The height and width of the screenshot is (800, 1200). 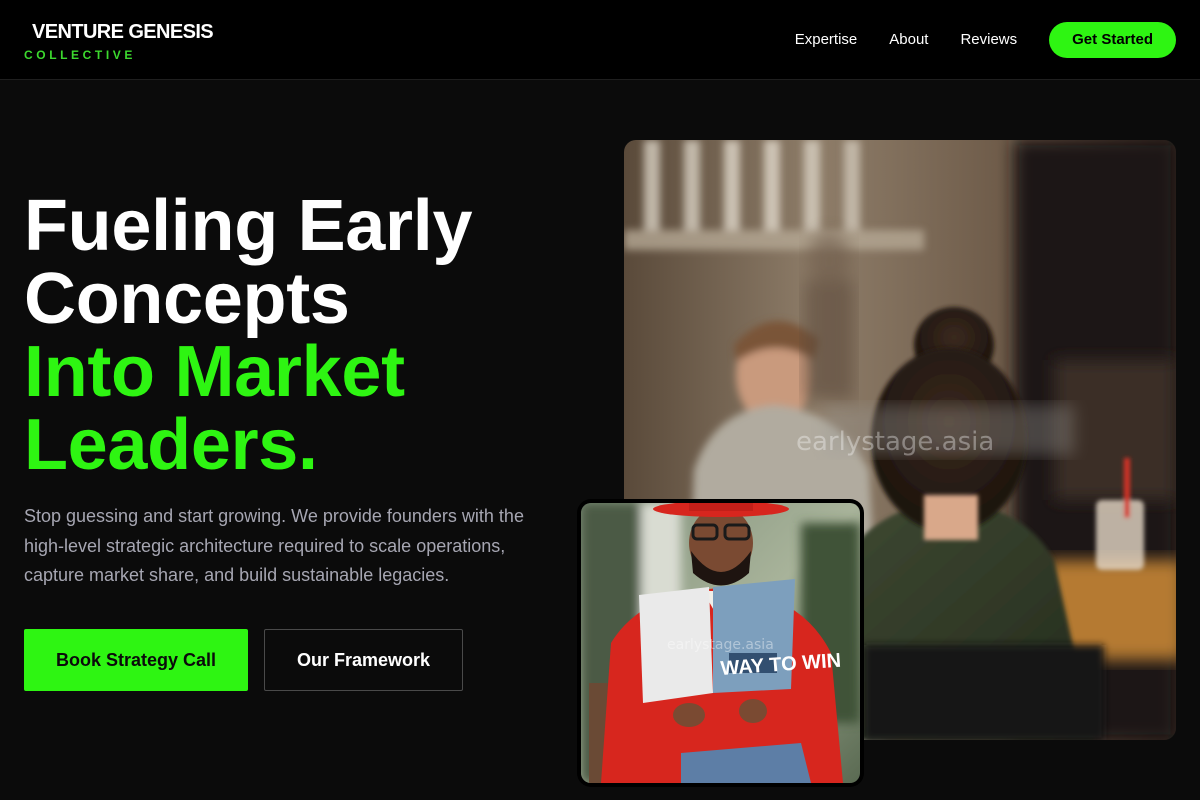 I want to click on nav-links: Expertise About Reviews Get Started, so click(x=985, y=40).